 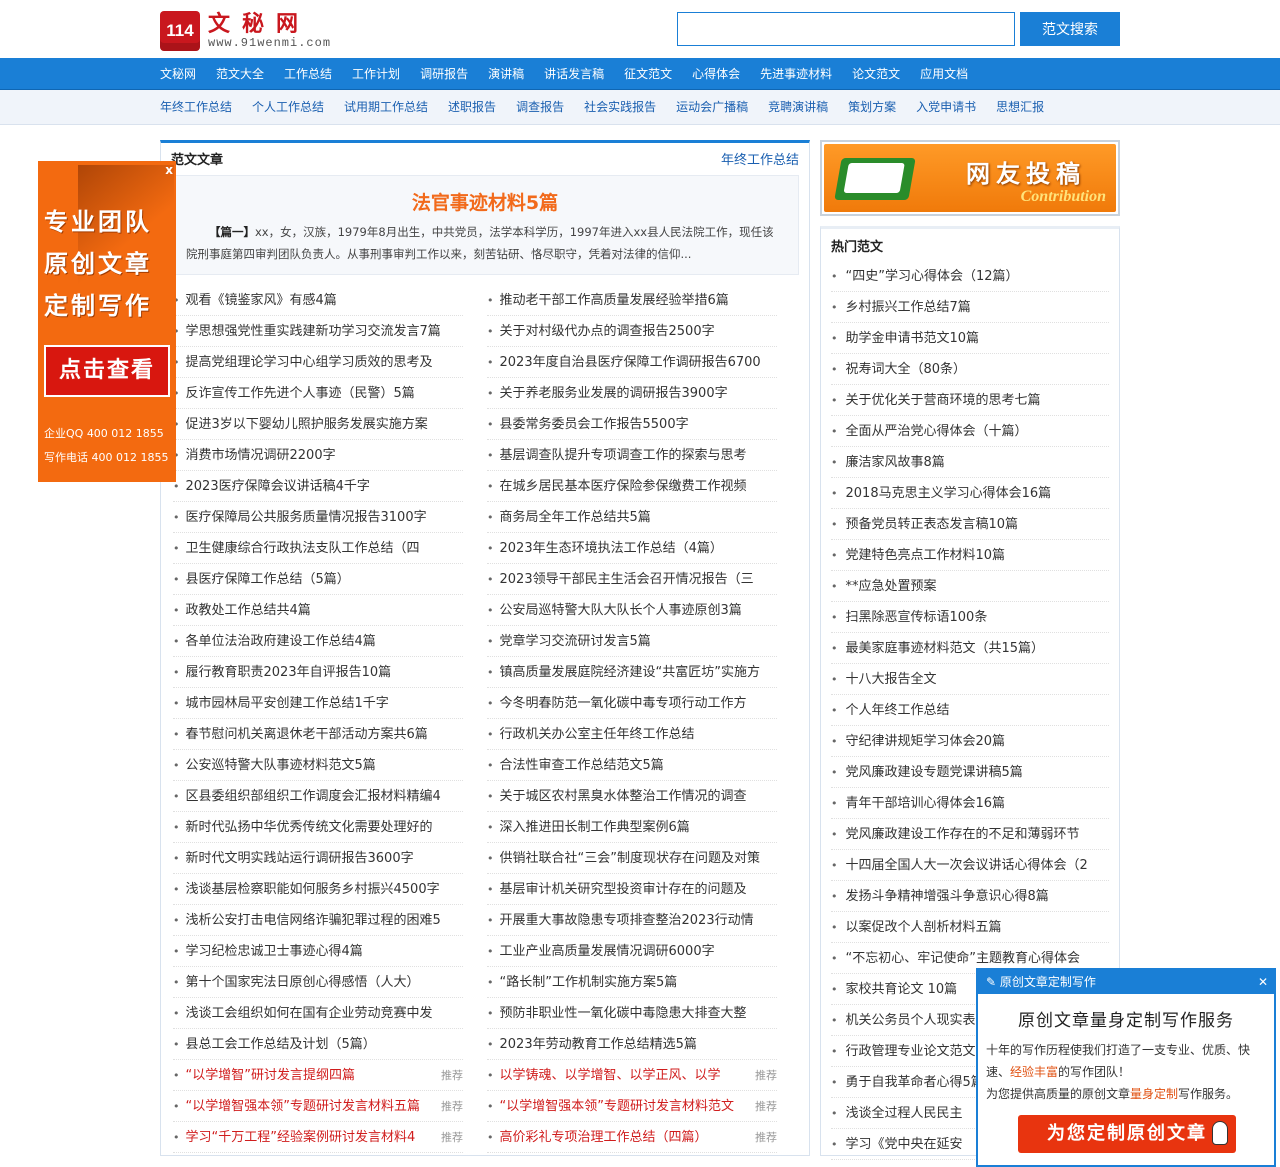 I want to click on list-item: 促进3岁以下婴幼儿照护服务发展实施方案, so click(x=318, y=424).